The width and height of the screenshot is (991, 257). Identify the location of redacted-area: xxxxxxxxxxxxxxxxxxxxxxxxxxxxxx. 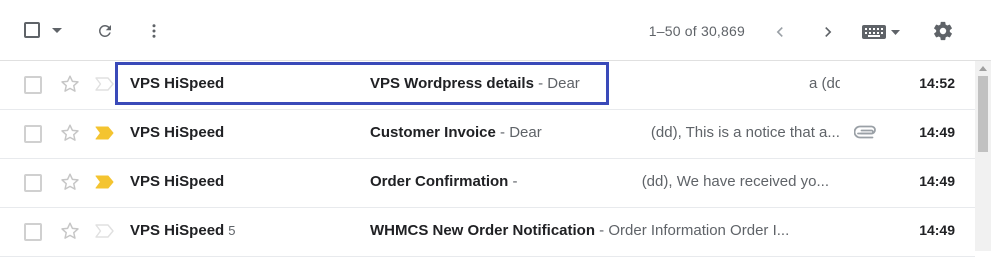
(696, 83).